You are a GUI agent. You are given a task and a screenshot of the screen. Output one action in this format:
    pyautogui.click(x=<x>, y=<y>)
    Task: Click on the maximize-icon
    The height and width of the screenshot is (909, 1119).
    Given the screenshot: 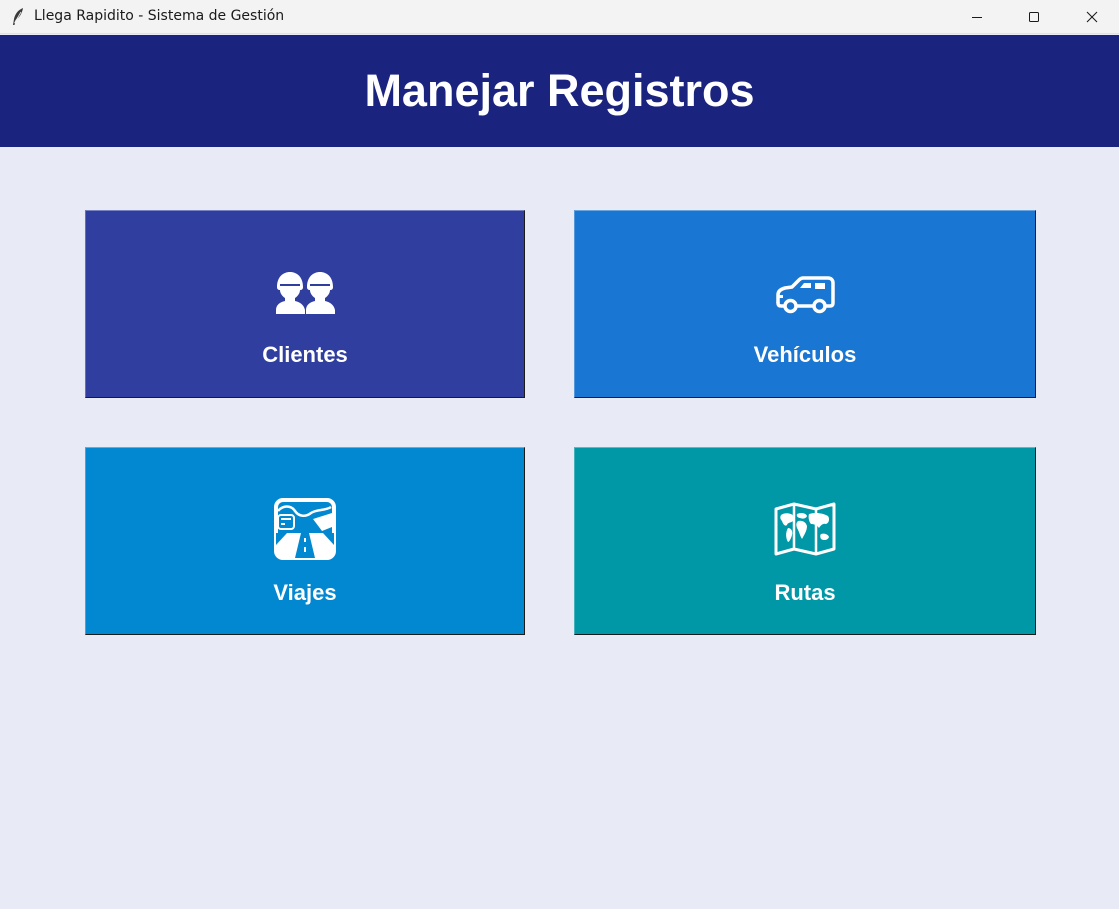 What is the action you would take?
    pyautogui.click(x=1034, y=16)
    